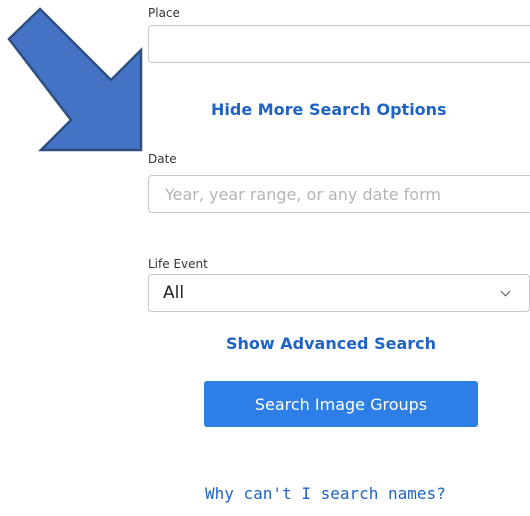 This screenshot has width=530, height=516. I want to click on date-label: Date, so click(162, 159).